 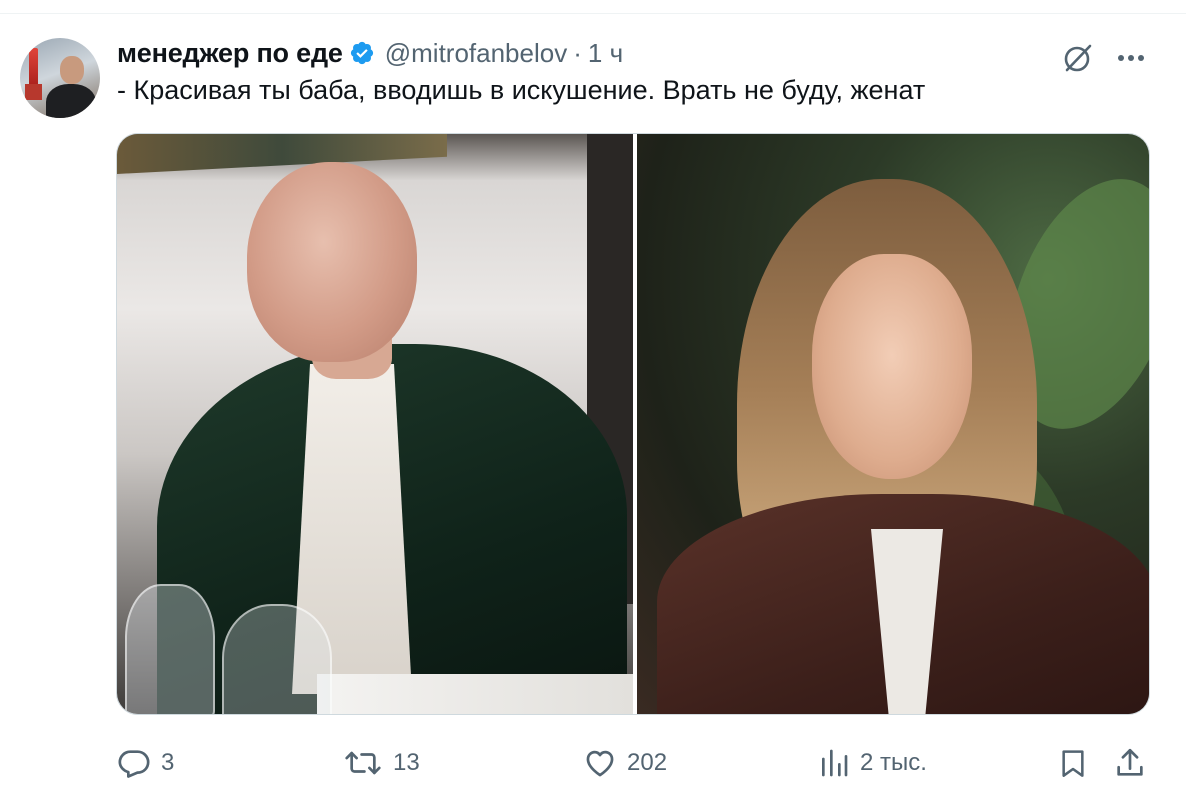 I want to click on share-button, so click(x=1130, y=763).